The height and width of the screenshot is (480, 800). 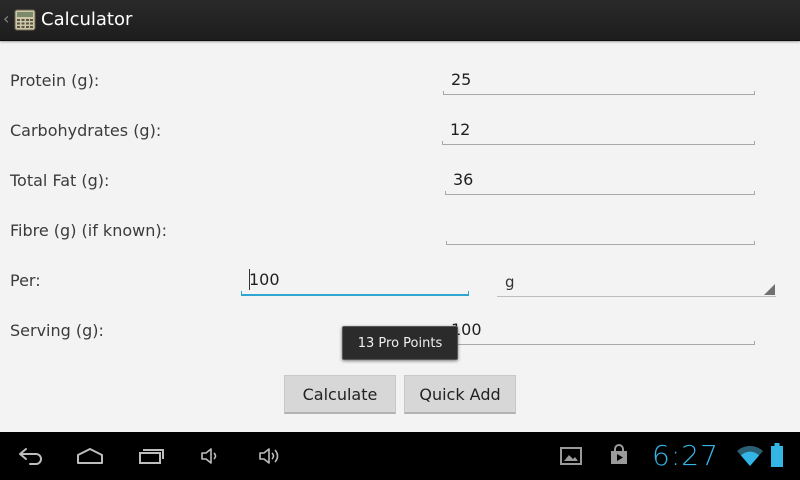 What do you see at coordinates (750, 455) in the screenshot?
I see `wifi-icon` at bounding box center [750, 455].